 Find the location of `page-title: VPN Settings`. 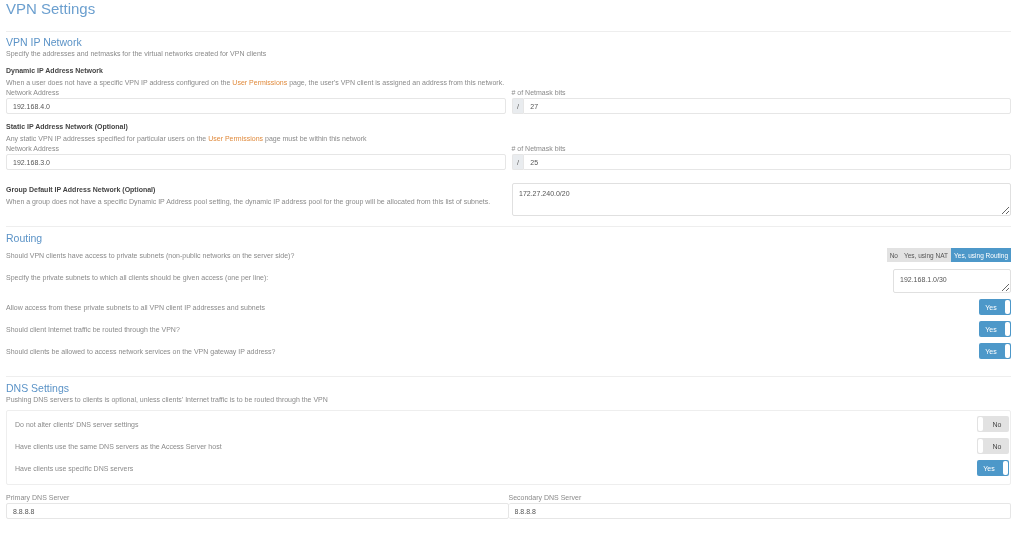

page-title: VPN Settings is located at coordinates (51, 9).